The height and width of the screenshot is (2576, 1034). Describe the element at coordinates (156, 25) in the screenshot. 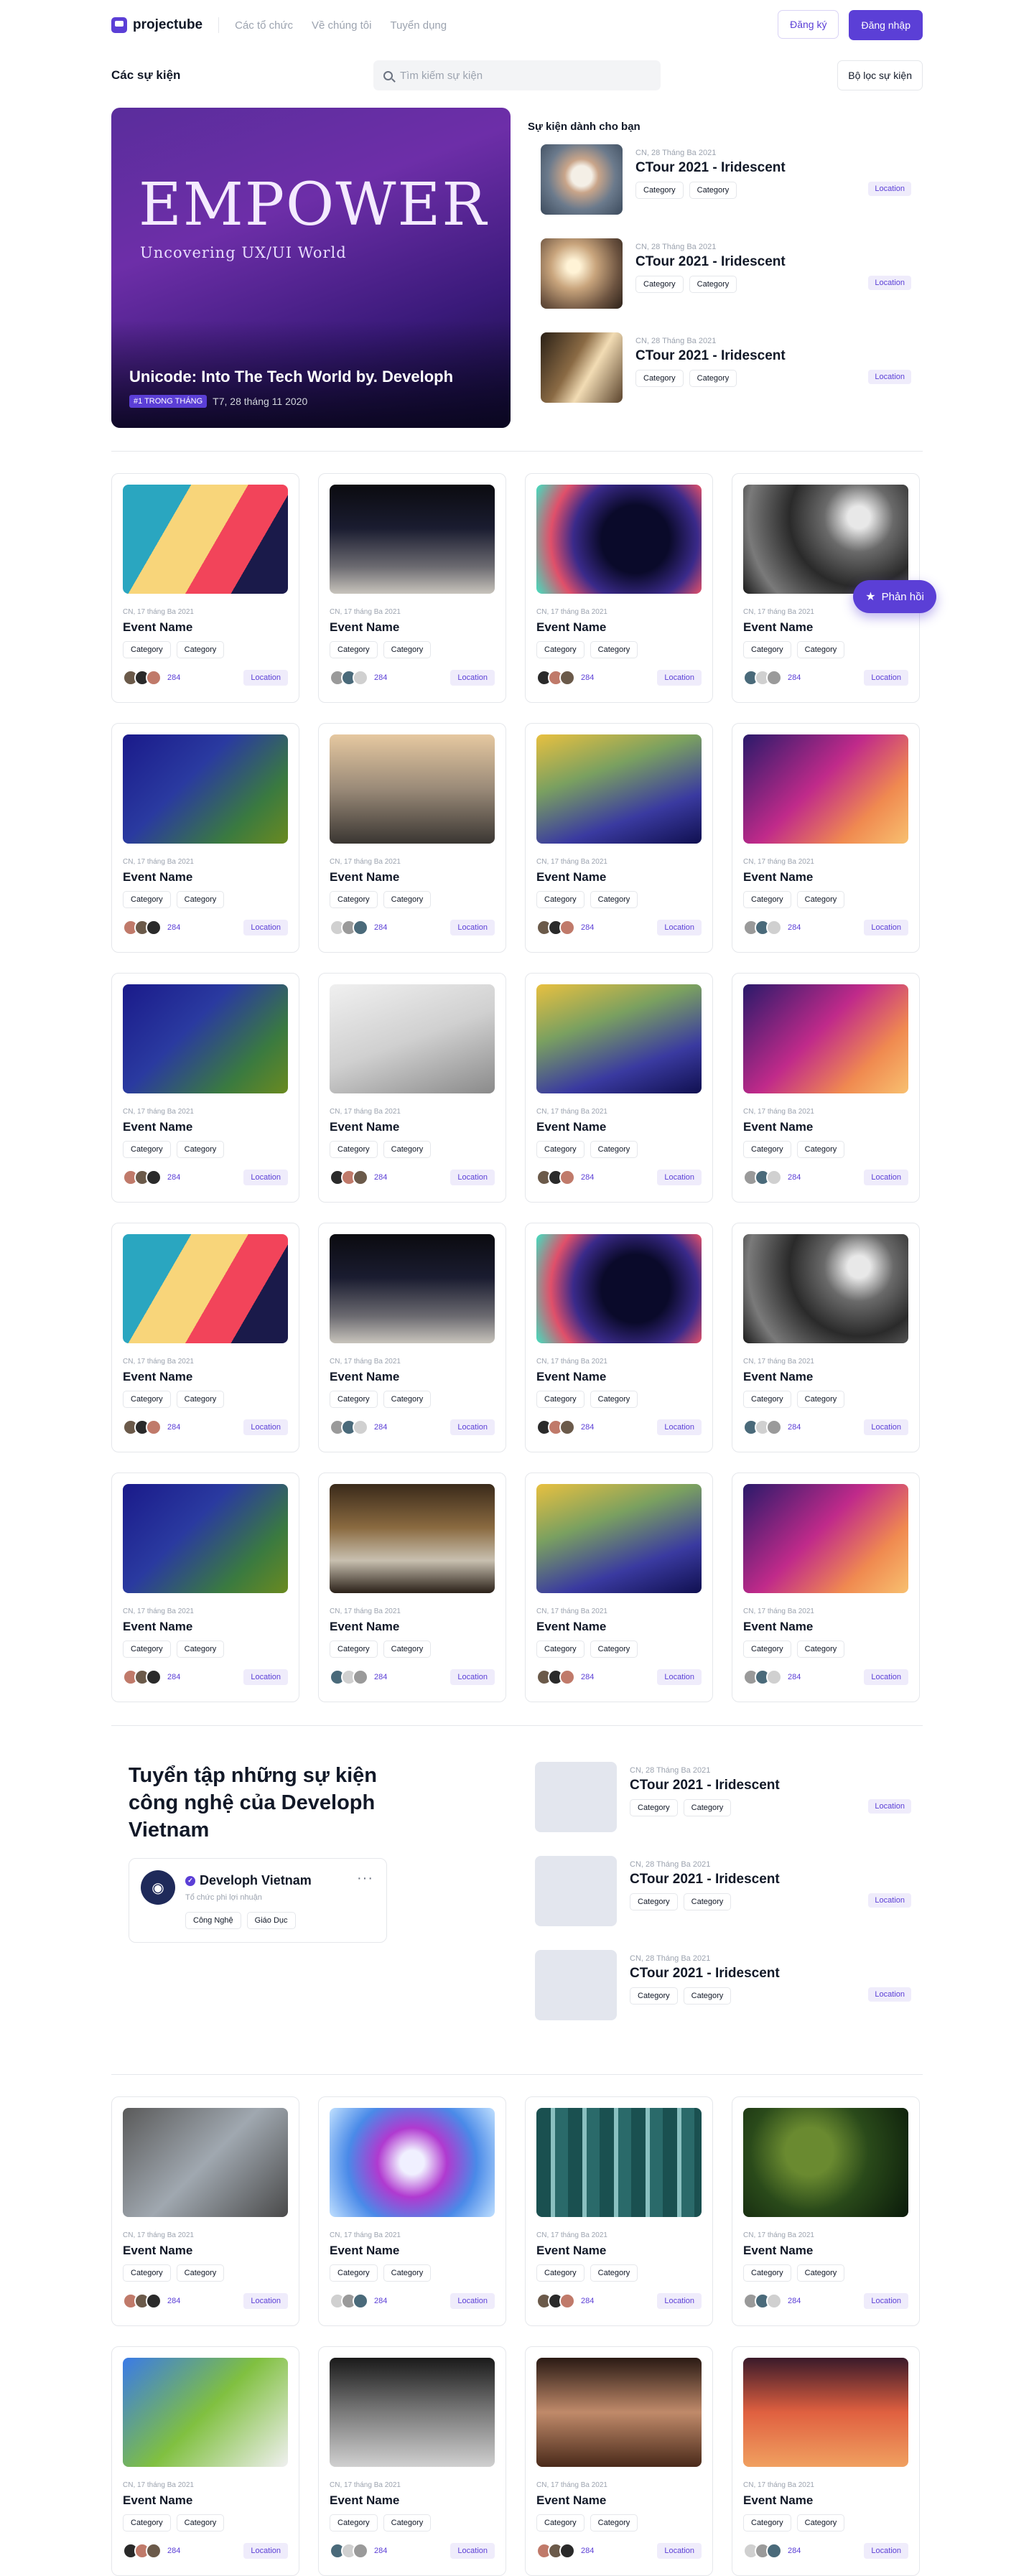

I see `logo: projectube` at that location.